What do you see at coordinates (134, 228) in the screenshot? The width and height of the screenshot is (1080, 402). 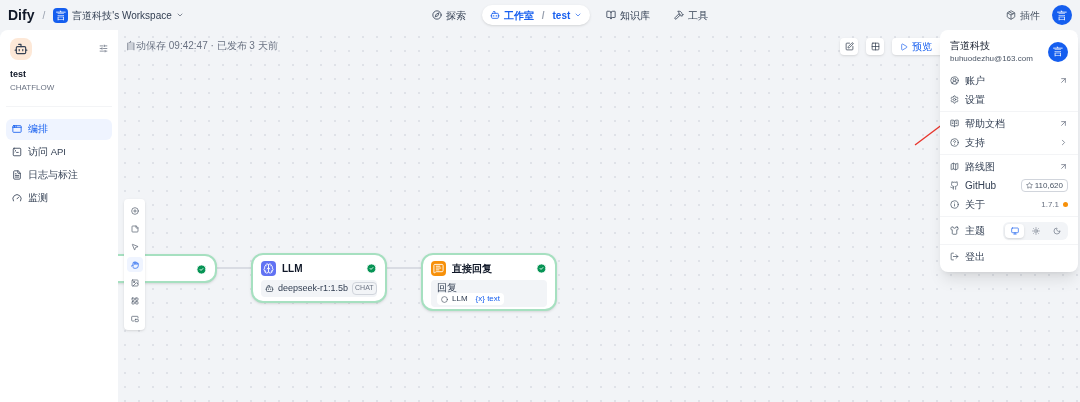 I see `note-icon` at bounding box center [134, 228].